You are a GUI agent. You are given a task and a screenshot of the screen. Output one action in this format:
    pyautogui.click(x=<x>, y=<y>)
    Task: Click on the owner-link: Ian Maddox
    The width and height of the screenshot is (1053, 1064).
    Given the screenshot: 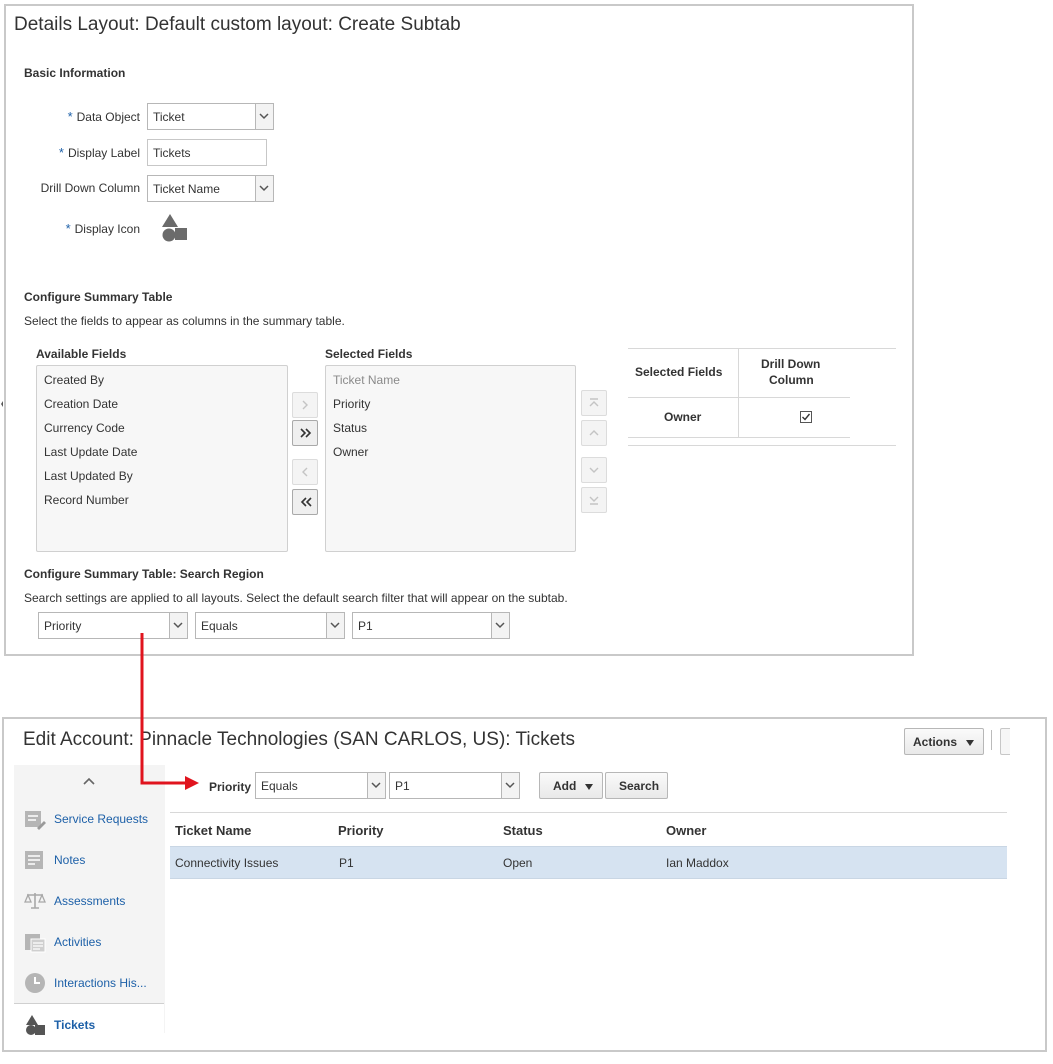 What is the action you would take?
    pyautogui.click(x=697, y=863)
    